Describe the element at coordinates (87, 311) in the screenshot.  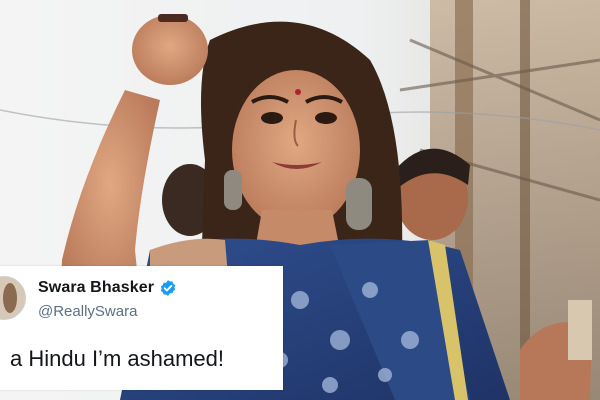
I see `tweet-author-handle: @ReallySwara` at that location.